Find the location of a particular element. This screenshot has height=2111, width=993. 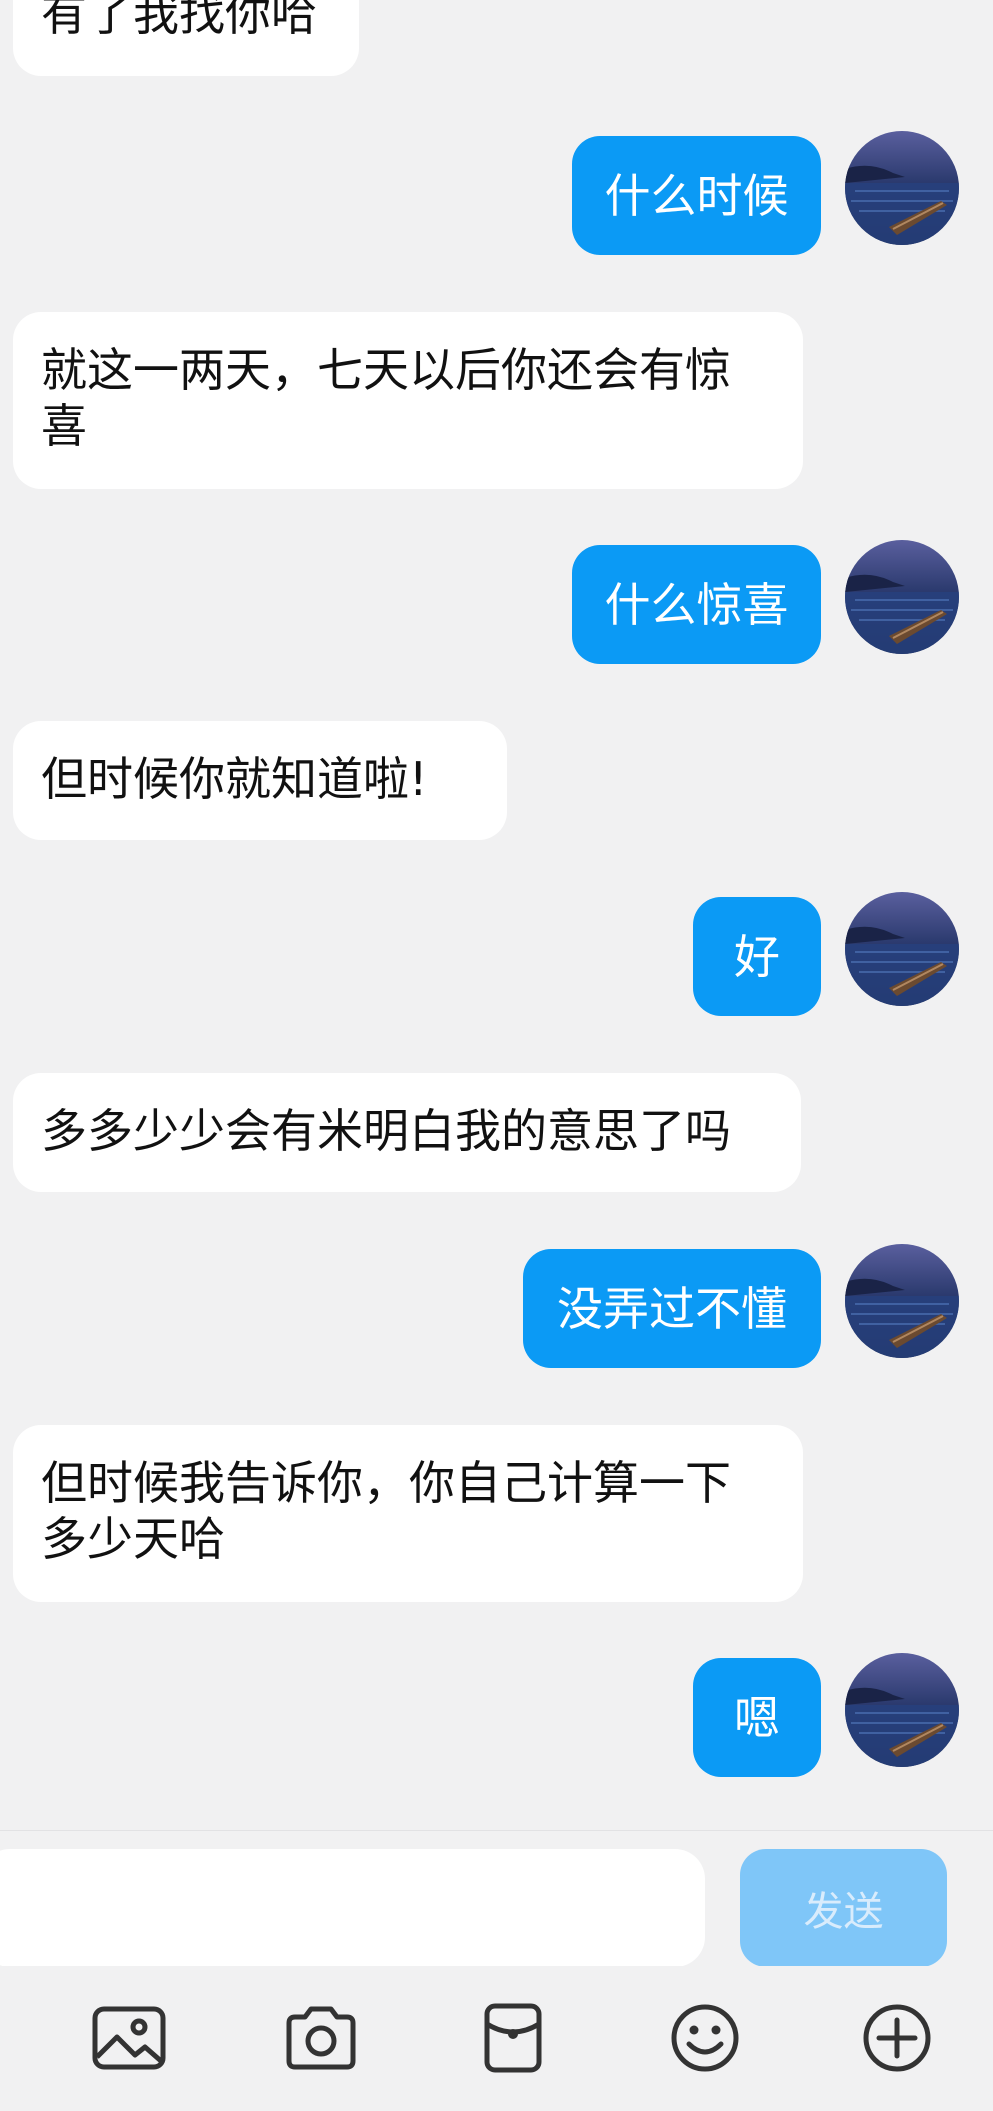

incoming-message-bubble: 但时候我告诉你，你自己计算一下多少天哈 is located at coordinates (408, 1513).